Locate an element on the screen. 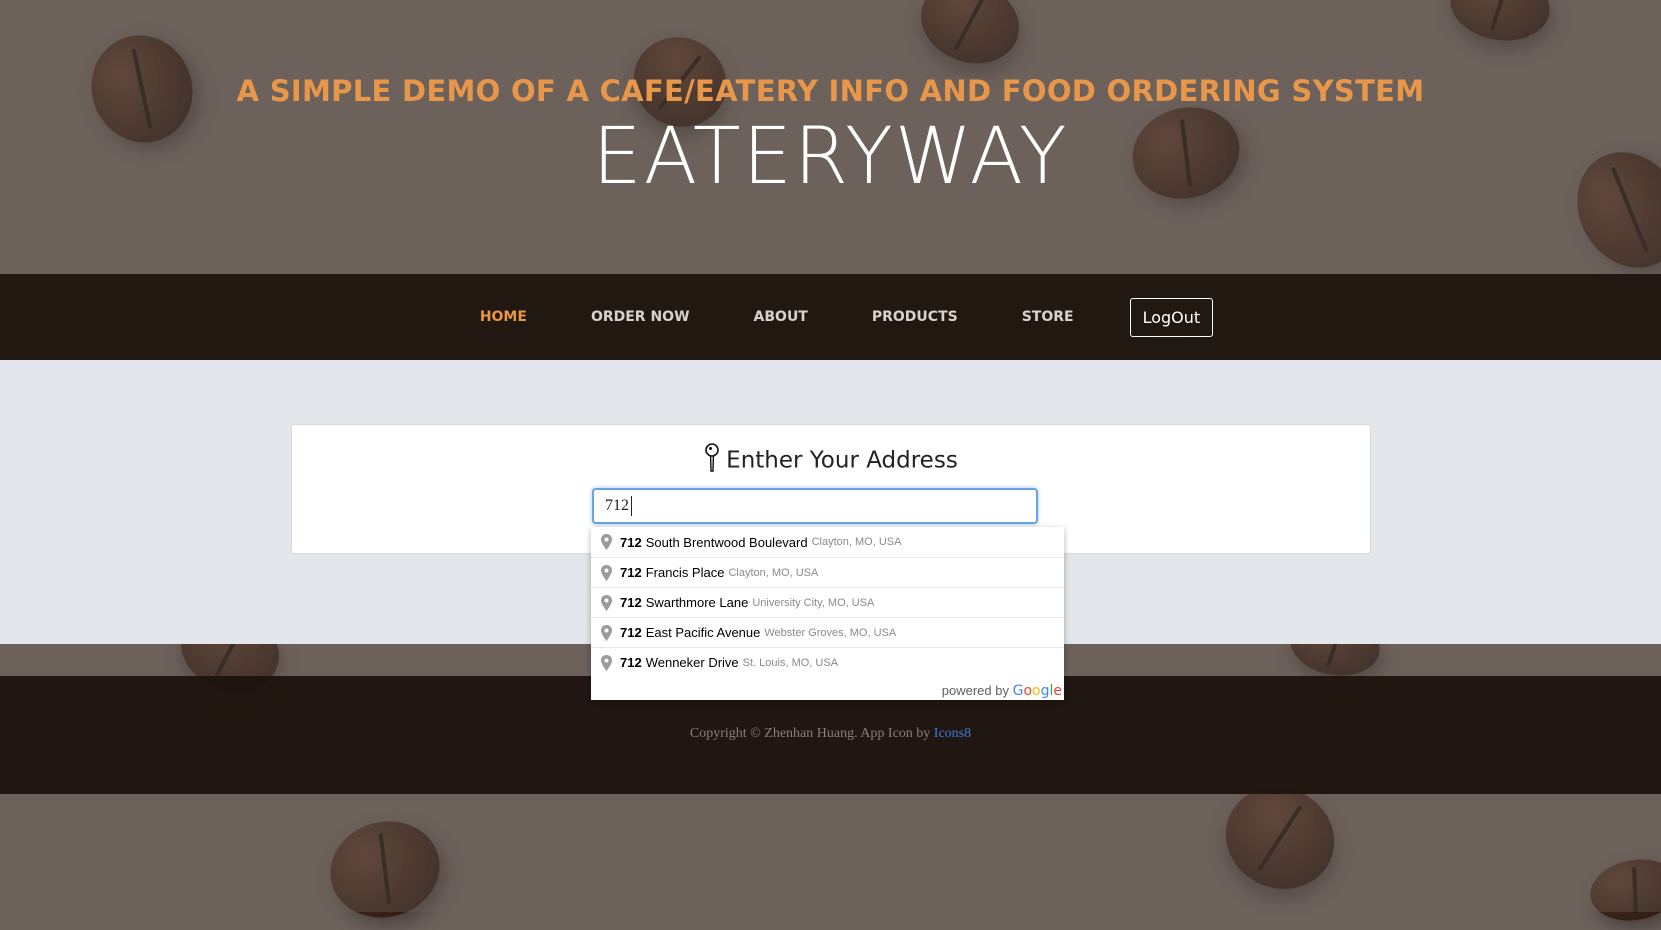  address-card-title: Enther Your Address is located at coordinates (842, 460).